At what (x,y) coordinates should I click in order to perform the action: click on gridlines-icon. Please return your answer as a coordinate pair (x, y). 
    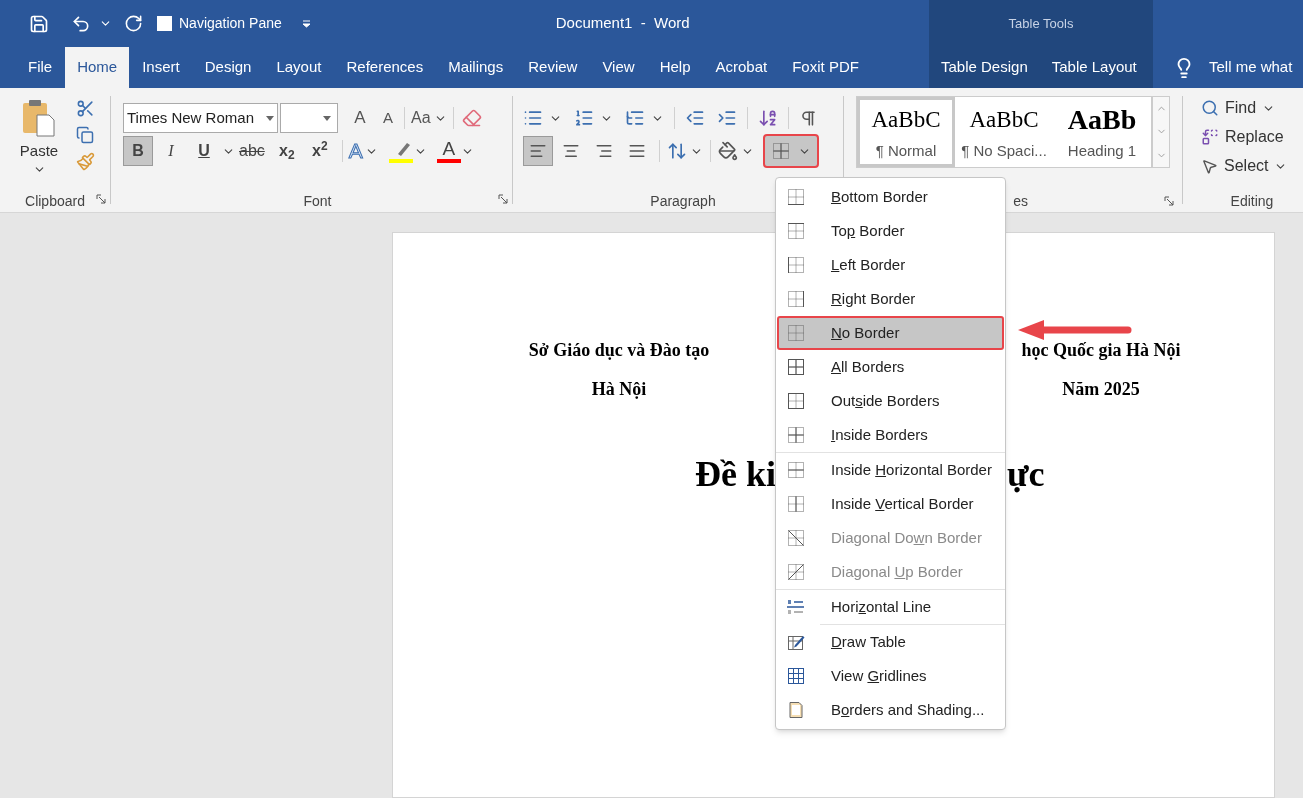
    Looking at the image, I should click on (796, 676).